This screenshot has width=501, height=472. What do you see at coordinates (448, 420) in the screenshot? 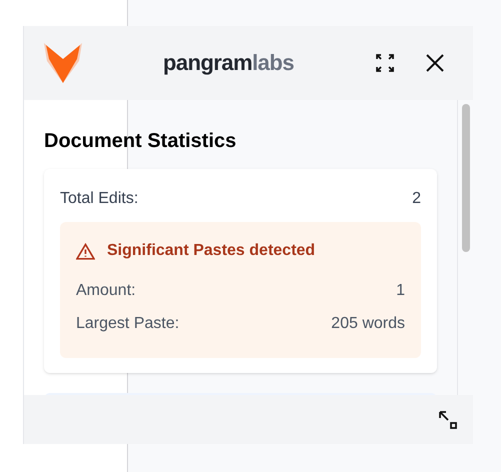
I see `resize-icon` at bounding box center [448, 420].